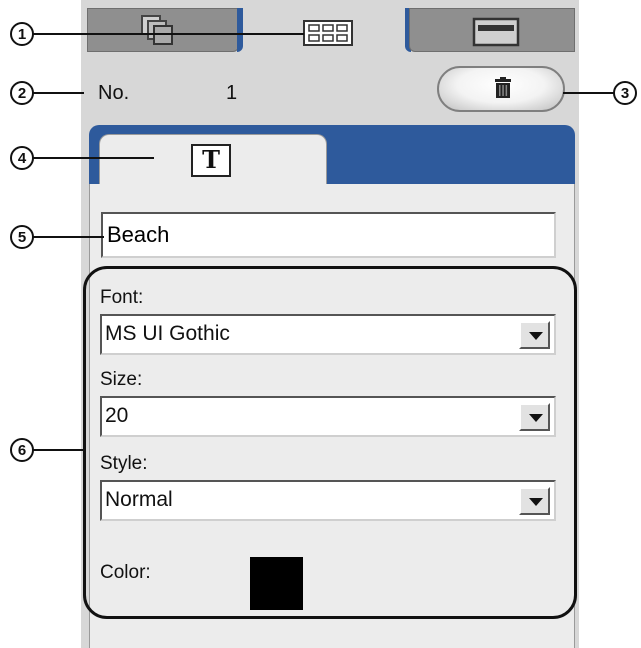 This screenshot has height=648, width=641. I want to click on color-swatch, so click(276, 583).